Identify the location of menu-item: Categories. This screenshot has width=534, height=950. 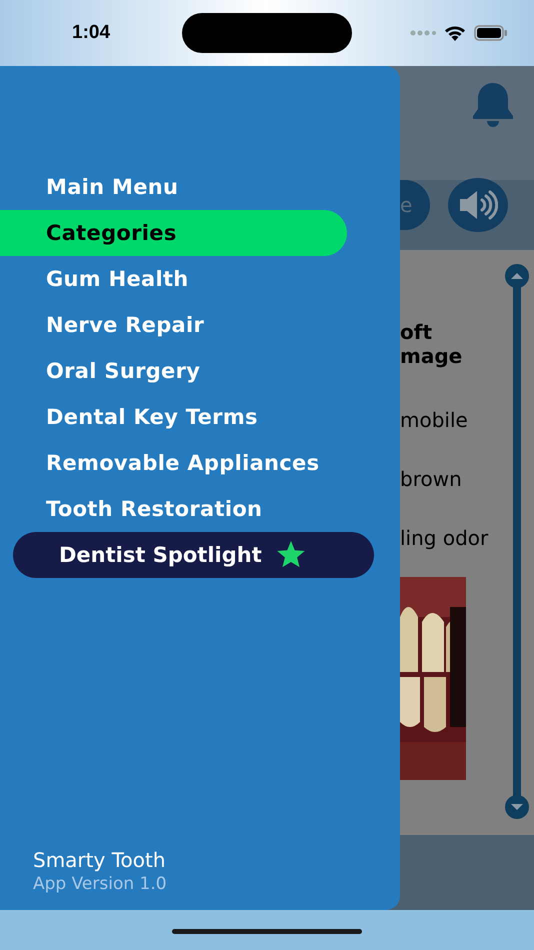
(173, 233).